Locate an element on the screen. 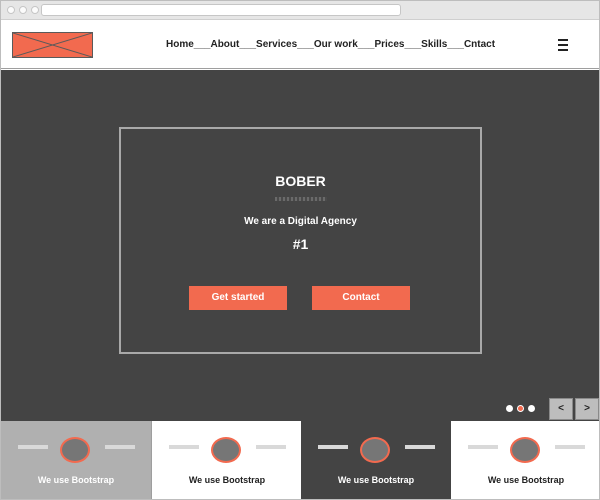  hero-subtitle: We are a Digital Agency is located at coordinates (300, 221).